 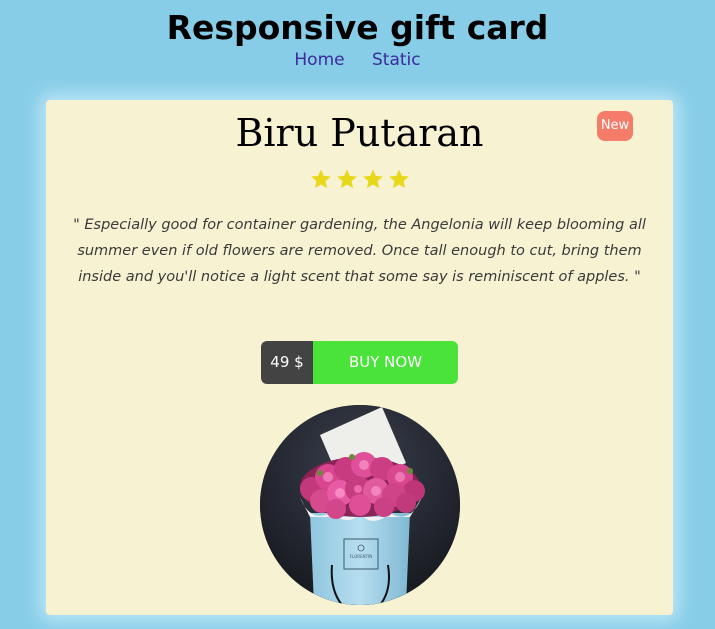 I want to click on product-name: Biru Putaran, so click(x=359, y=133).